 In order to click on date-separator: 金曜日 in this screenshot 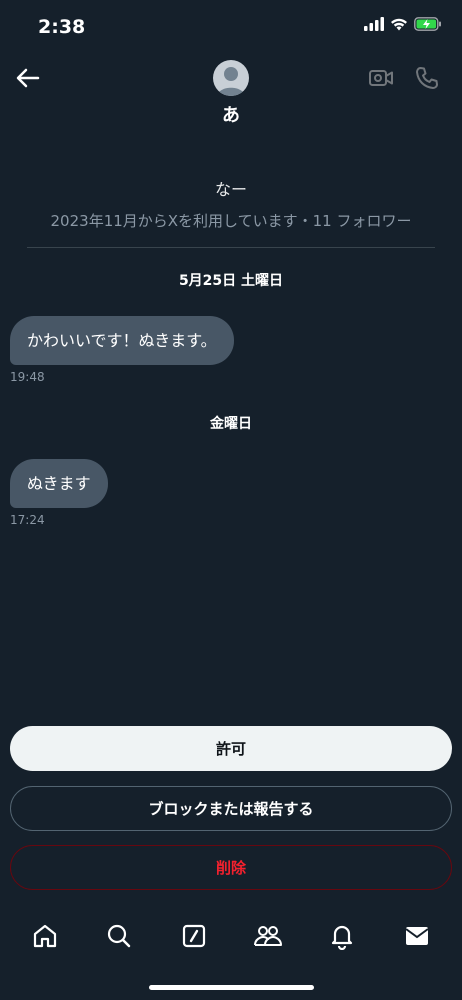, I will do `click(231, 424)`.